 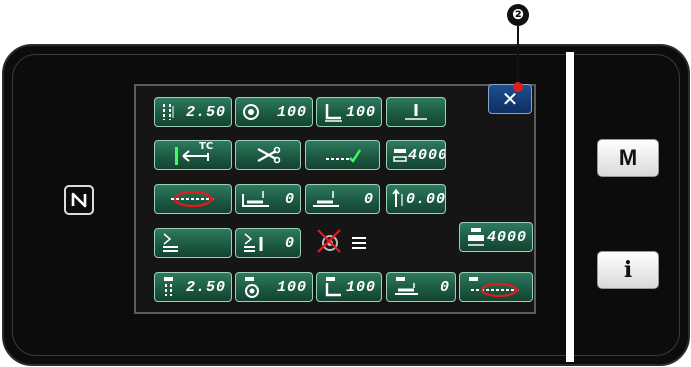 I want to click on scissors-icon, so click(x=268, y=155).